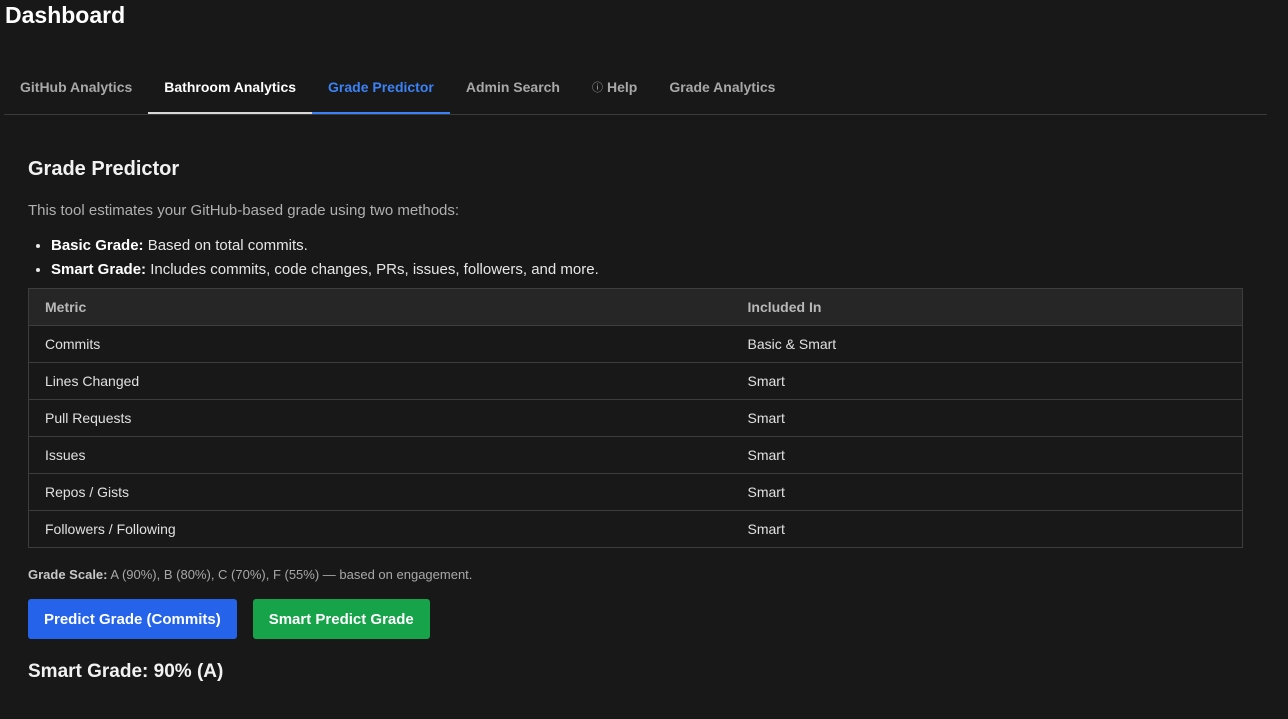  I want to click on section-title: Grade Predictor, so click(104, 169).